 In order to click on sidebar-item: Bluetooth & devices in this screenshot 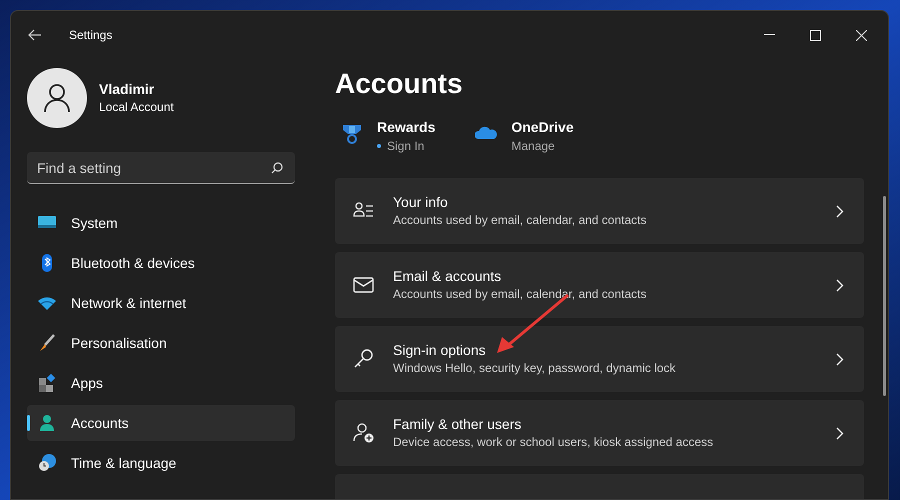, I will do `click(161, 263)`.